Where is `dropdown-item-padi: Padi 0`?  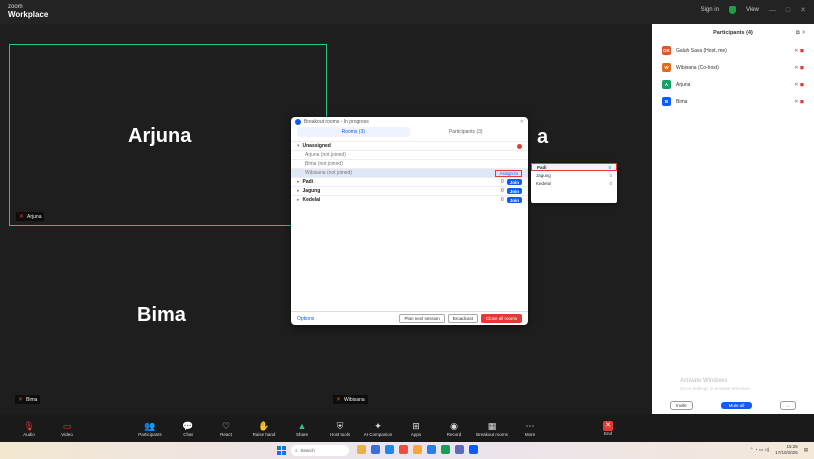
dropdown-item-padi: Padi 0 is located at coordinates (574, 167).